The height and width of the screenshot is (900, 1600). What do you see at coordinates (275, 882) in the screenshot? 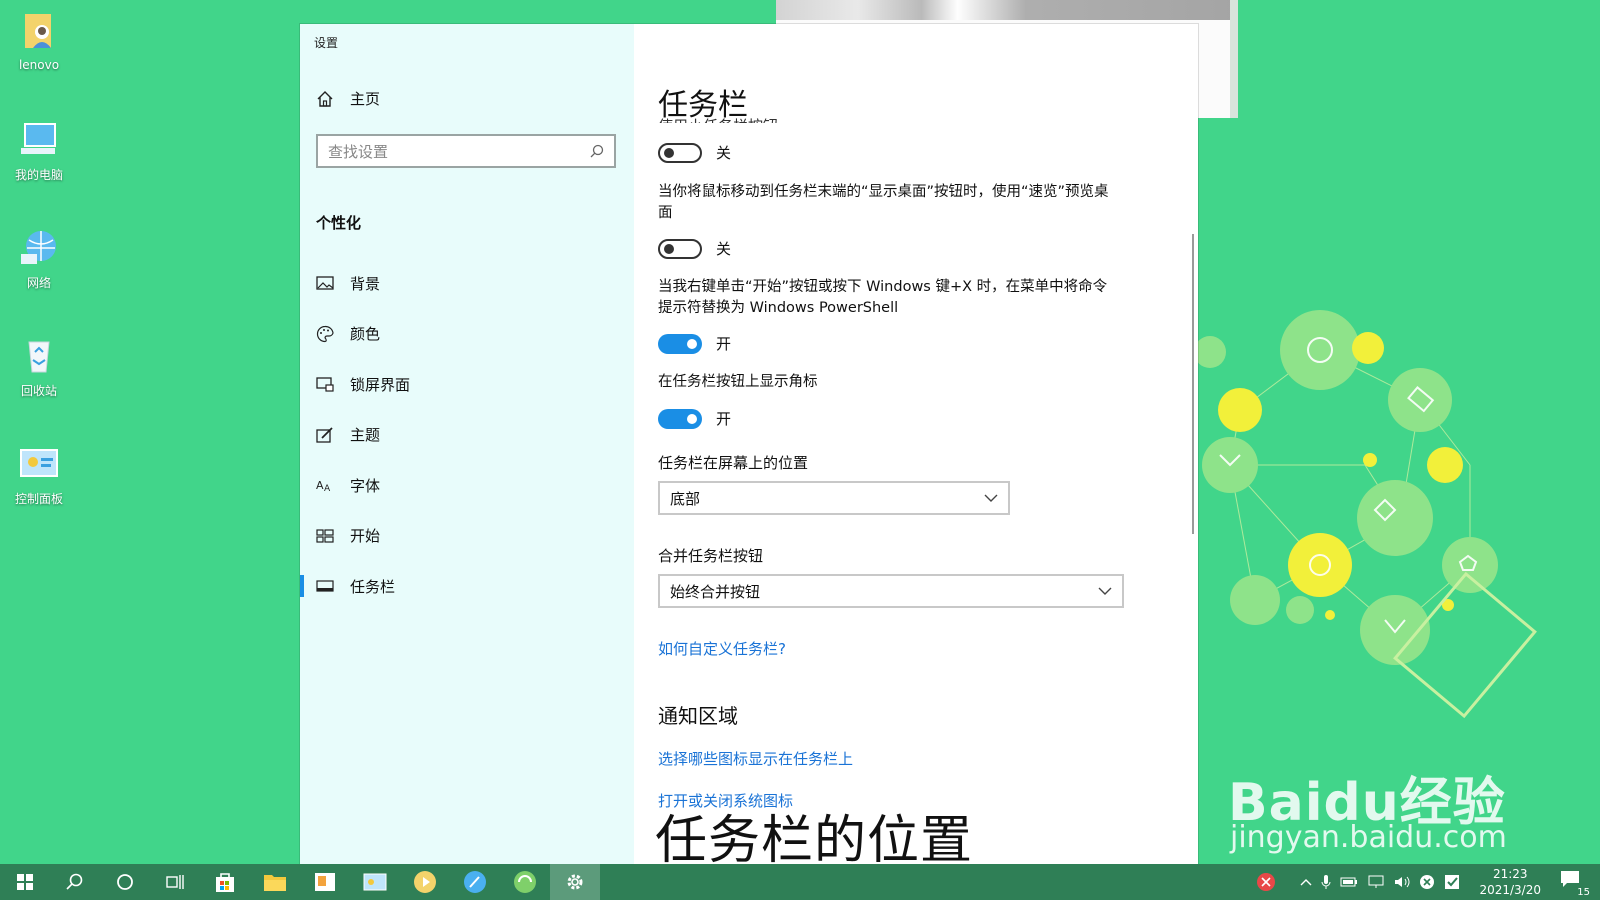
I see `taskbar-app-file-explorer` at bounding box center [275, 882].